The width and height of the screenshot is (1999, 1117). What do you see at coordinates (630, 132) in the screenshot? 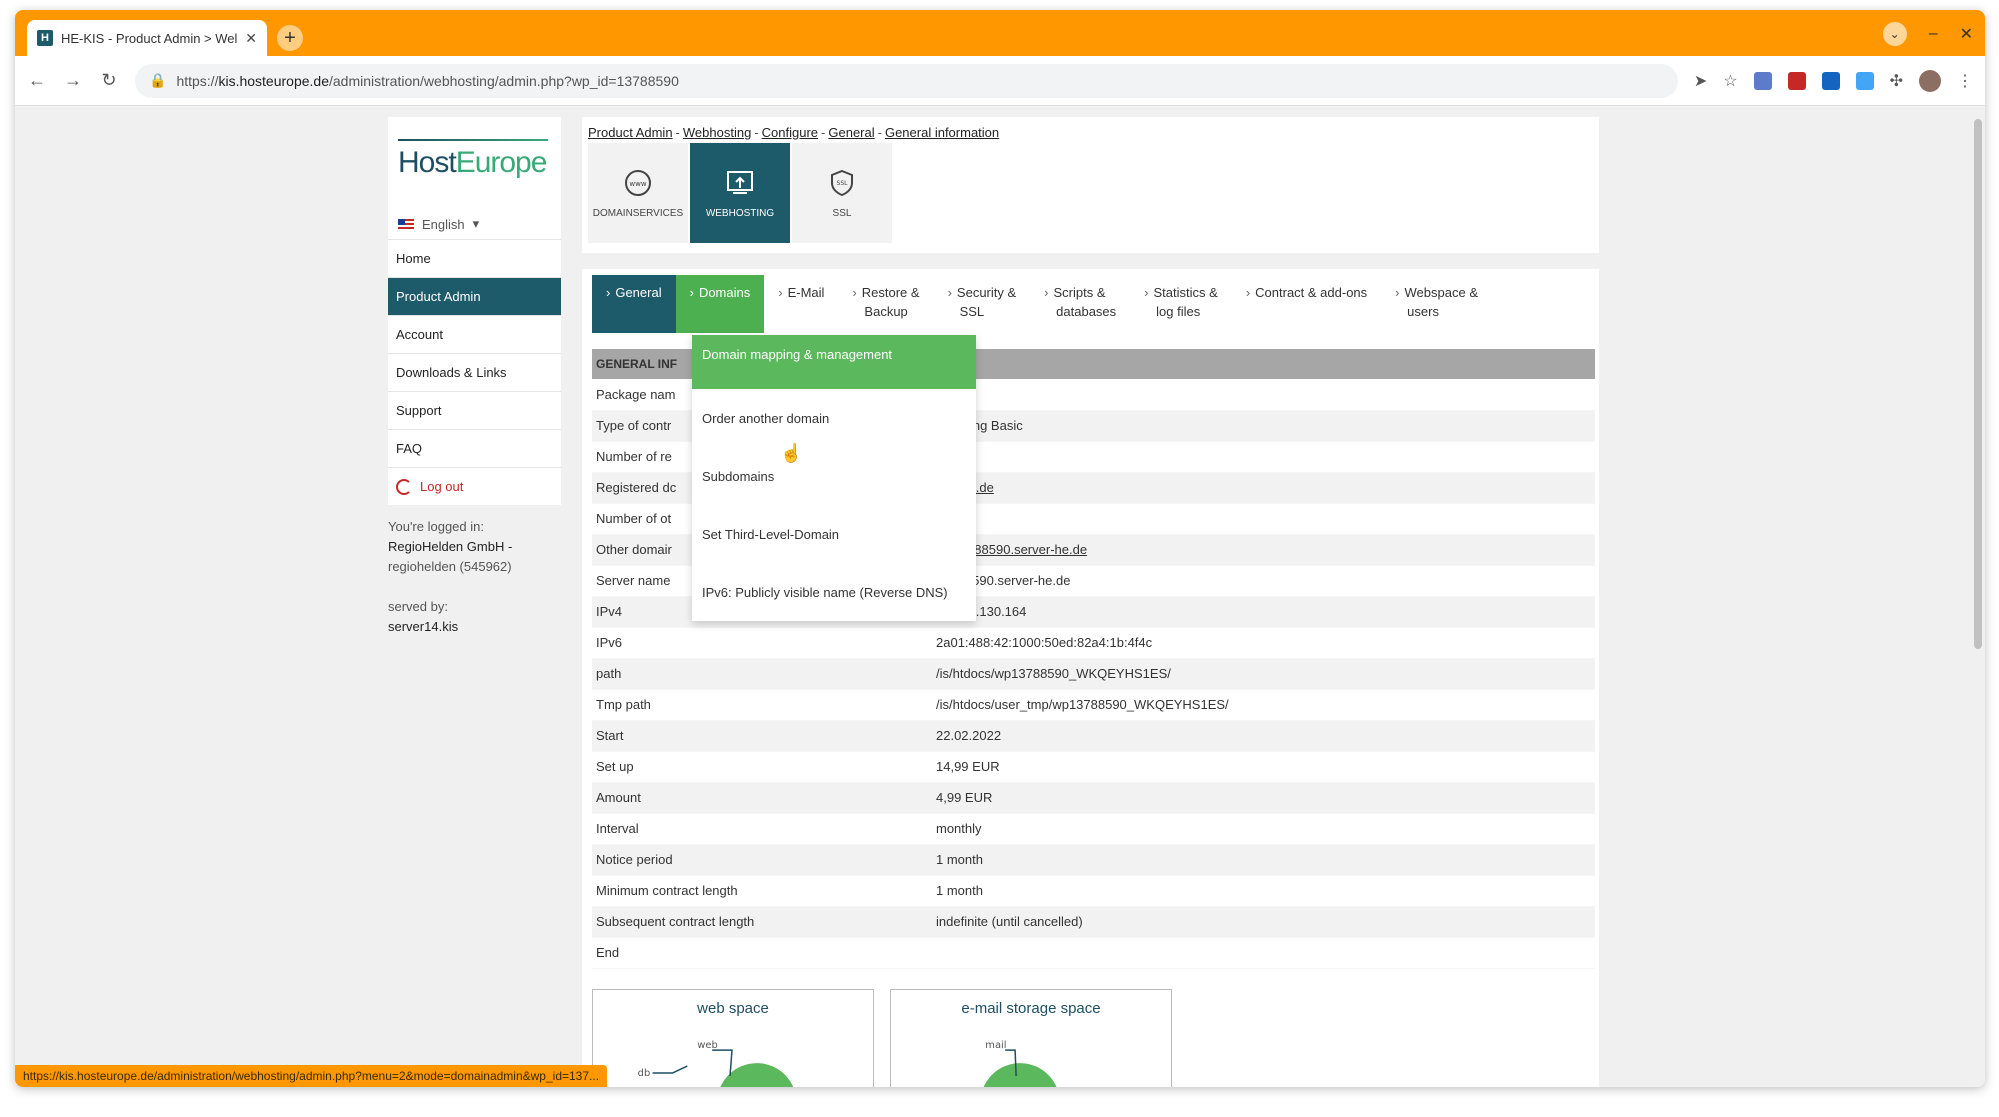
I see `breadcrumb-product-admin: Product Admin` at bounding box center [630, 132].